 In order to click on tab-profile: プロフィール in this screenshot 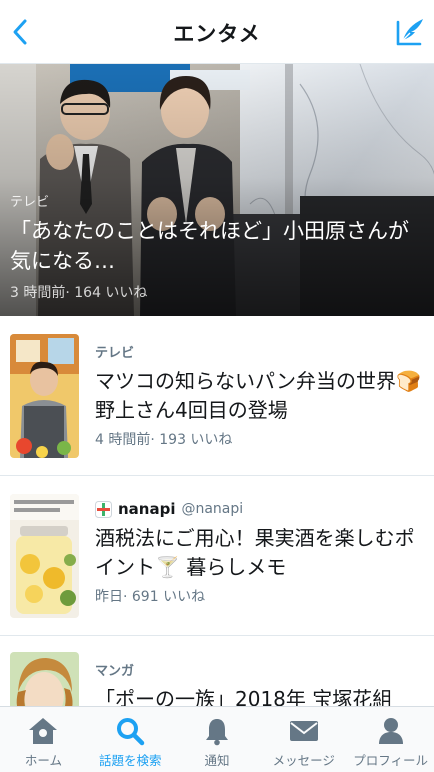, I will do `click(390, 739)`.